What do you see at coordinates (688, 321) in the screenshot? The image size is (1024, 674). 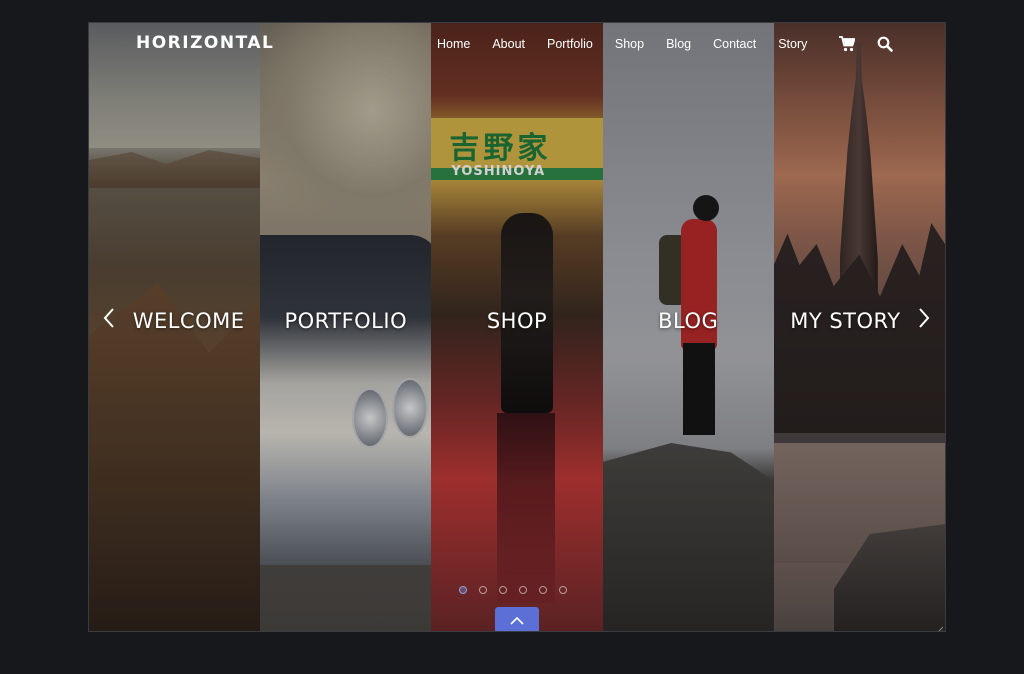 I see `panel-title-blog: BLOG` at bounding box center [688, 321].